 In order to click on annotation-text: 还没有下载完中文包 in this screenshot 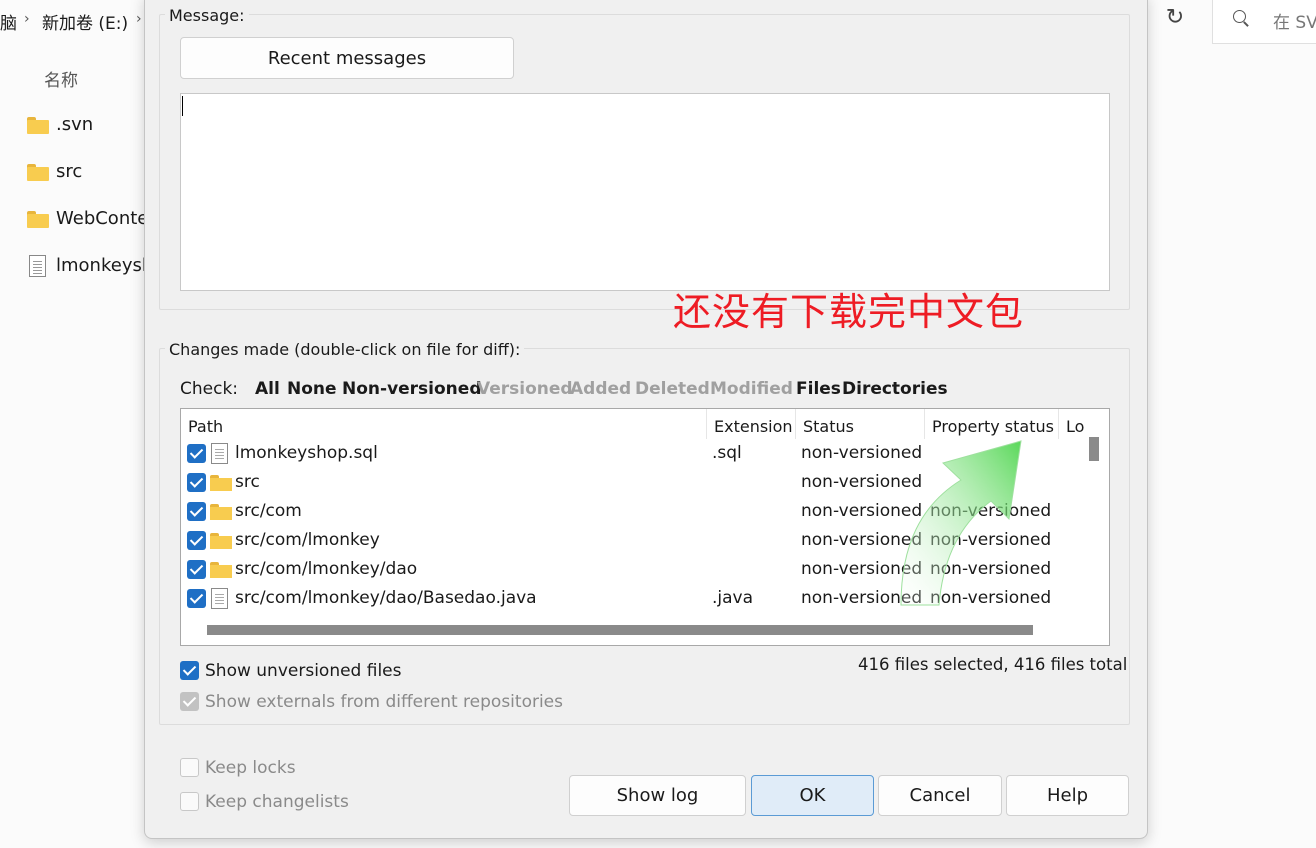, I will do `click(849, 312)`.